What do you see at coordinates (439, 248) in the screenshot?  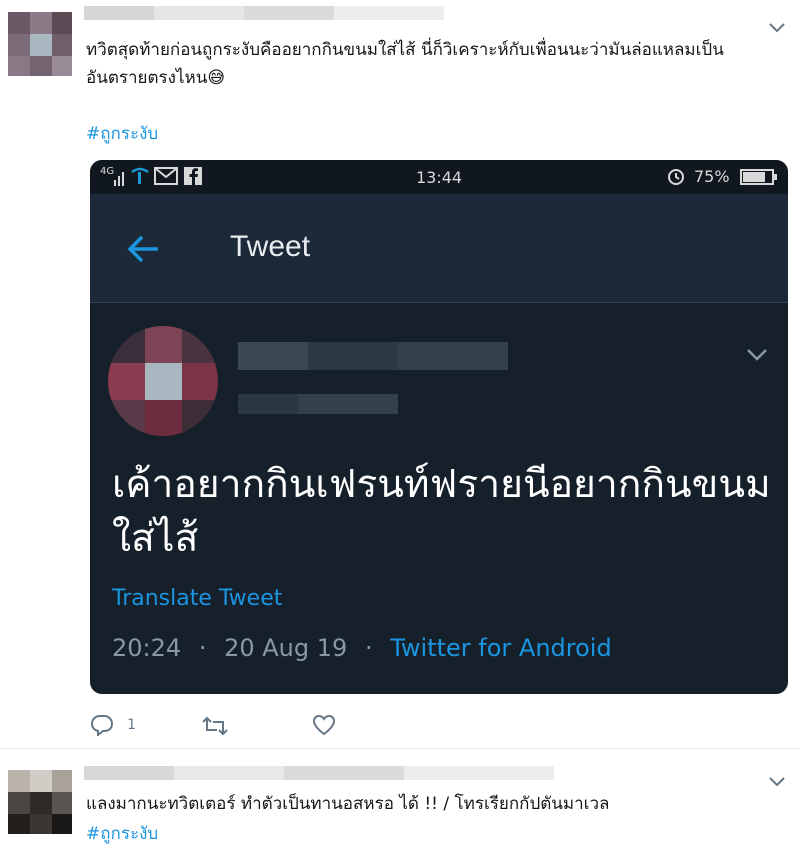 I see `app-bar: Tweet` at bounding box center [439, 248].